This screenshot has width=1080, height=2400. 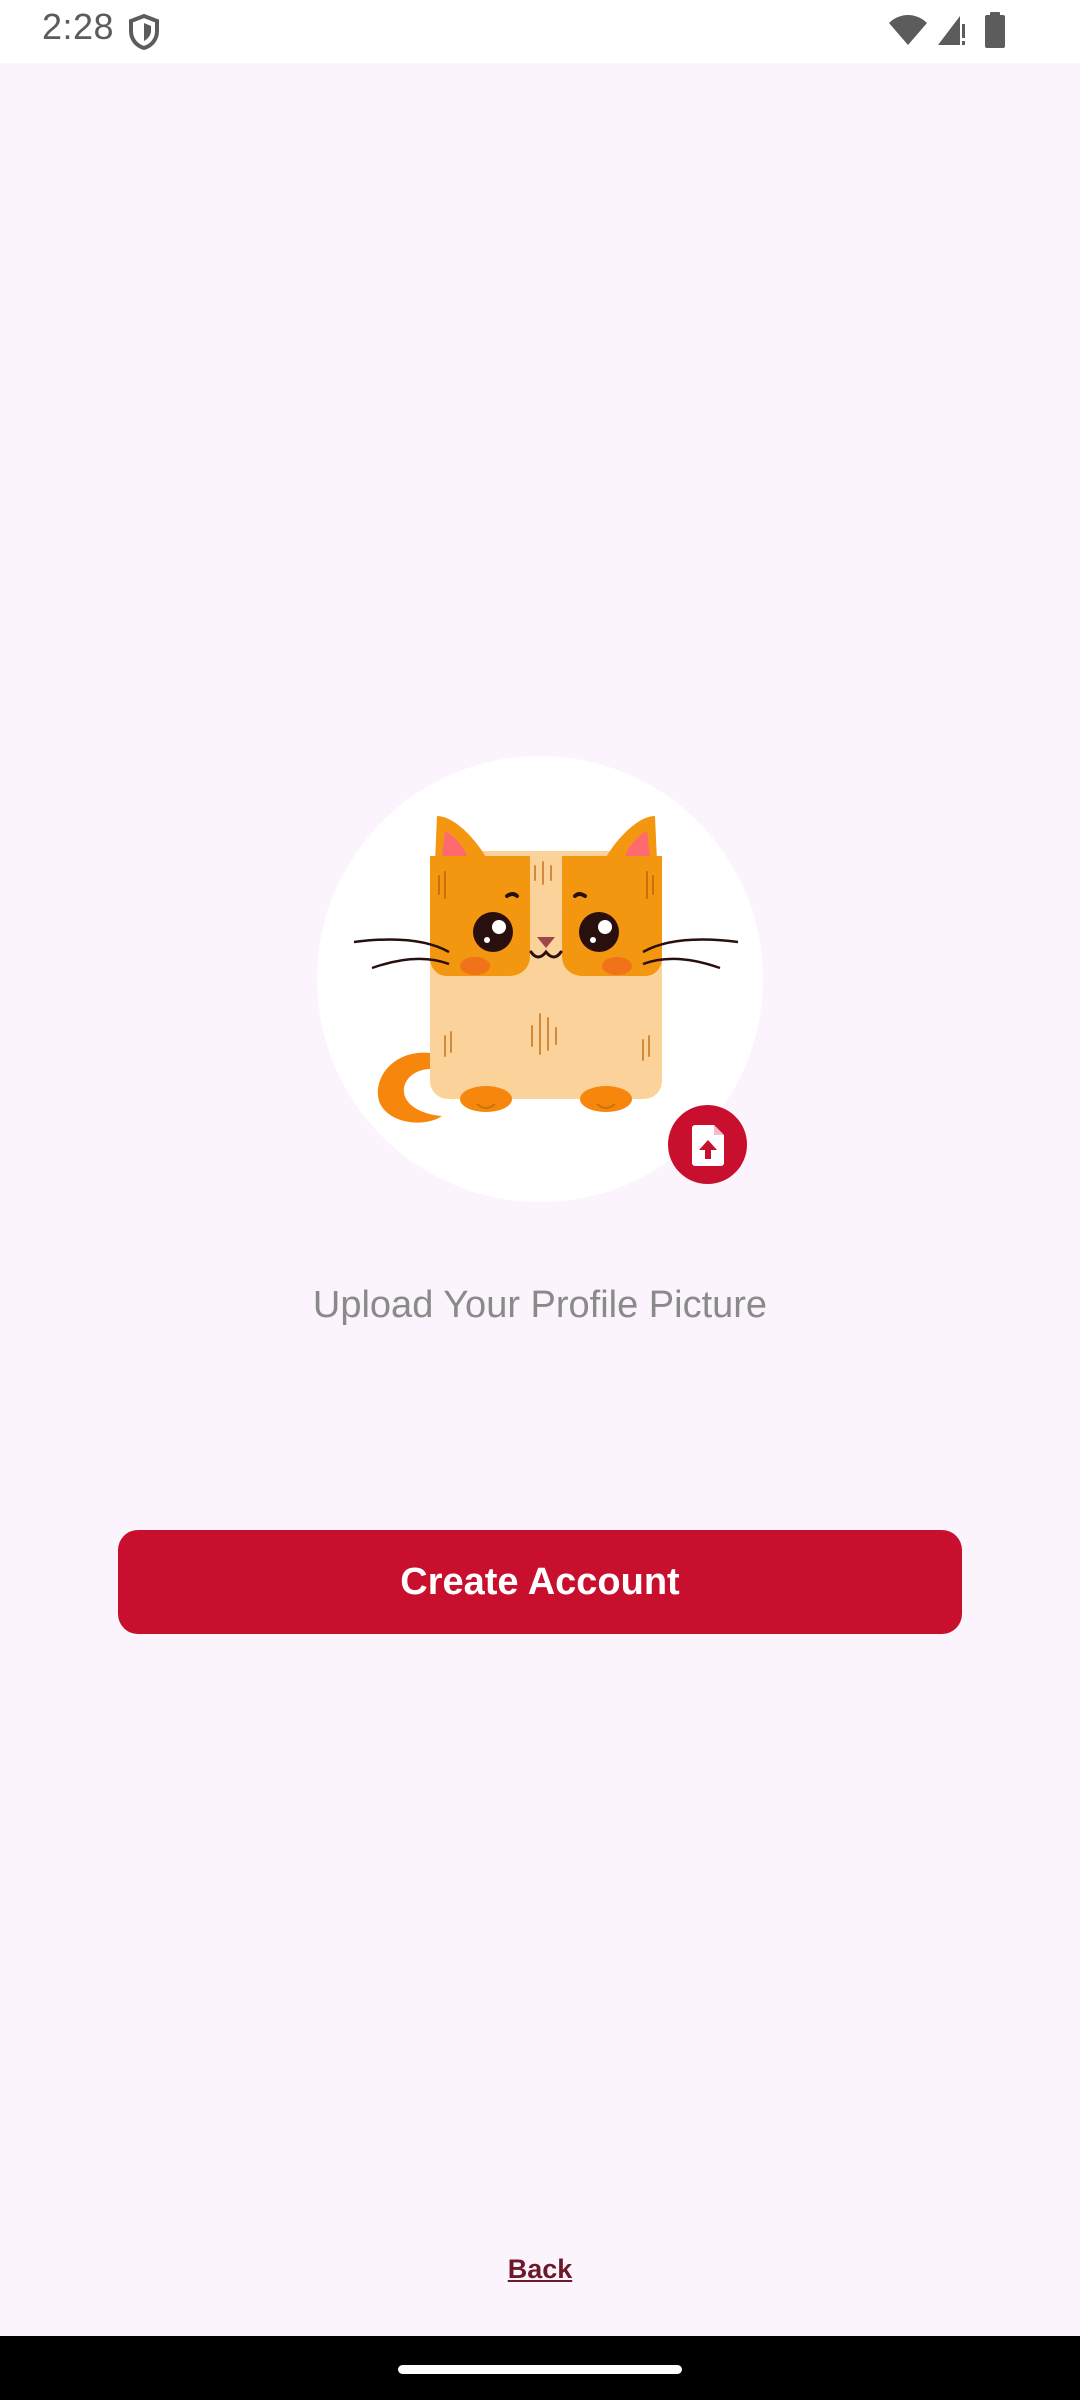 I want to click on upload-profile-picture-label: Upload Your Profile Picture, so click(x=540, y=1305).